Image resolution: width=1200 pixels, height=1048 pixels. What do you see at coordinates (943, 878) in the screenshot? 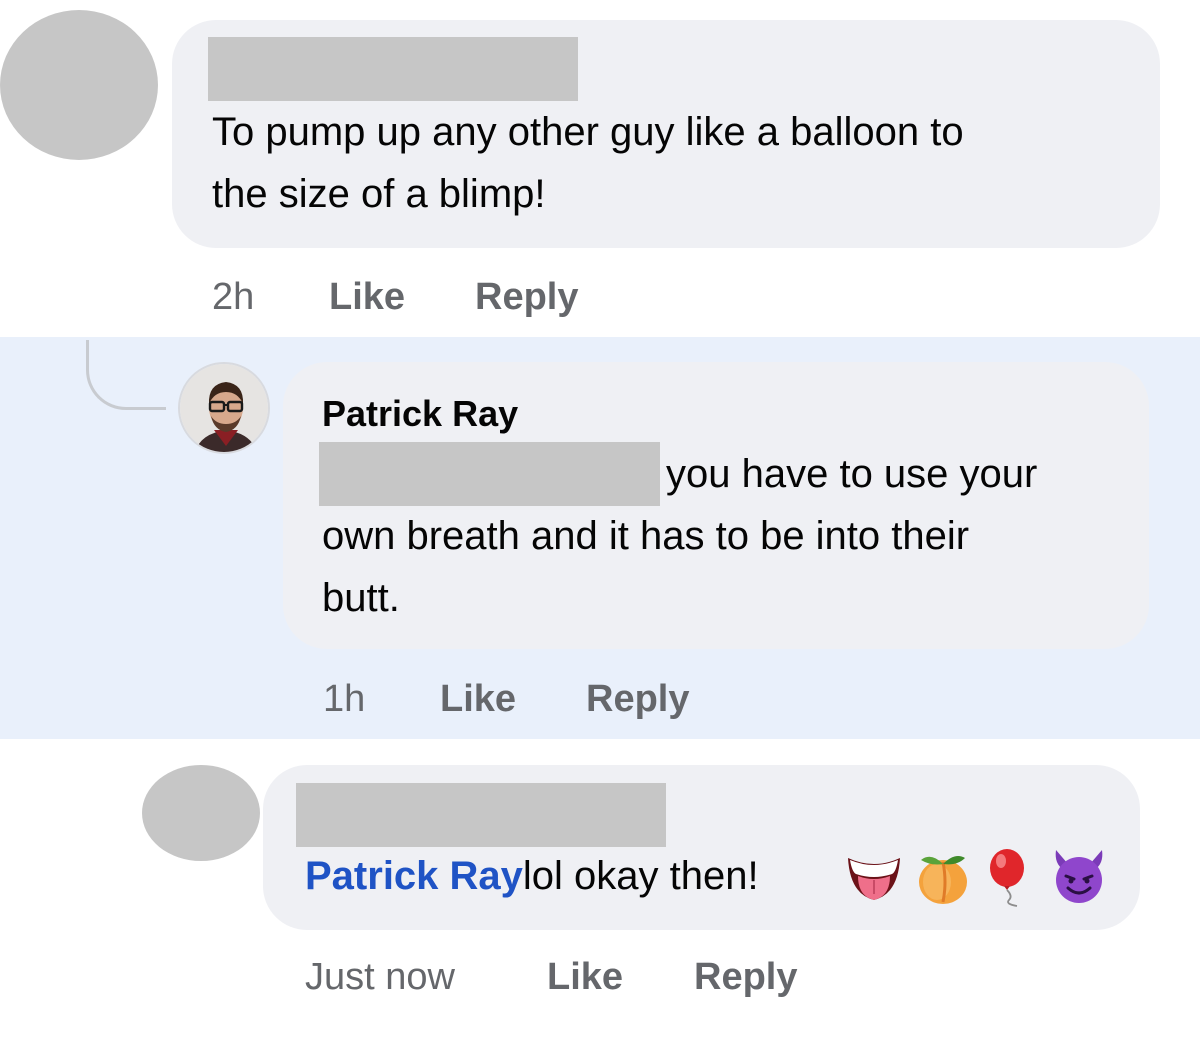
I see `peach-icon` at bounding box center [943, 878].